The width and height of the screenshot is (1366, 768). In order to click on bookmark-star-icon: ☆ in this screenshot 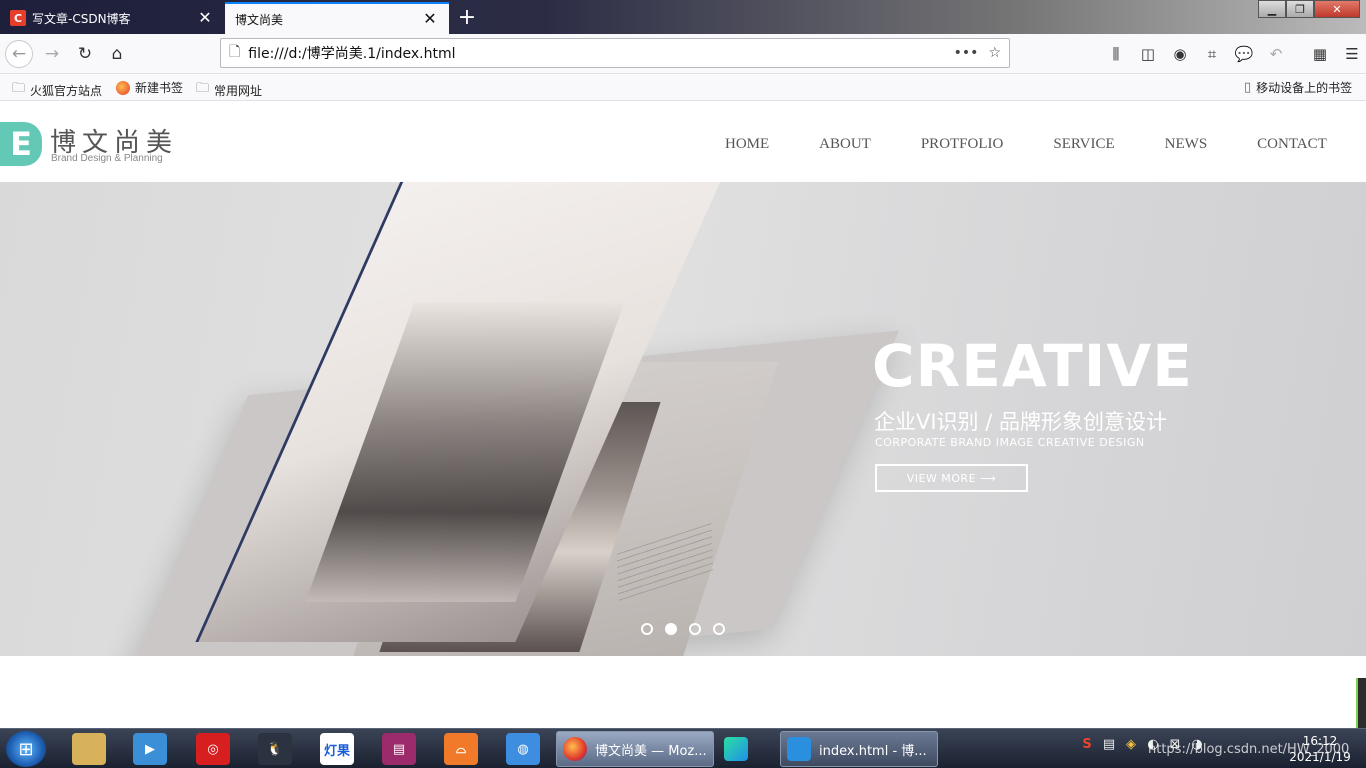, I will do `click(994, 53)`.